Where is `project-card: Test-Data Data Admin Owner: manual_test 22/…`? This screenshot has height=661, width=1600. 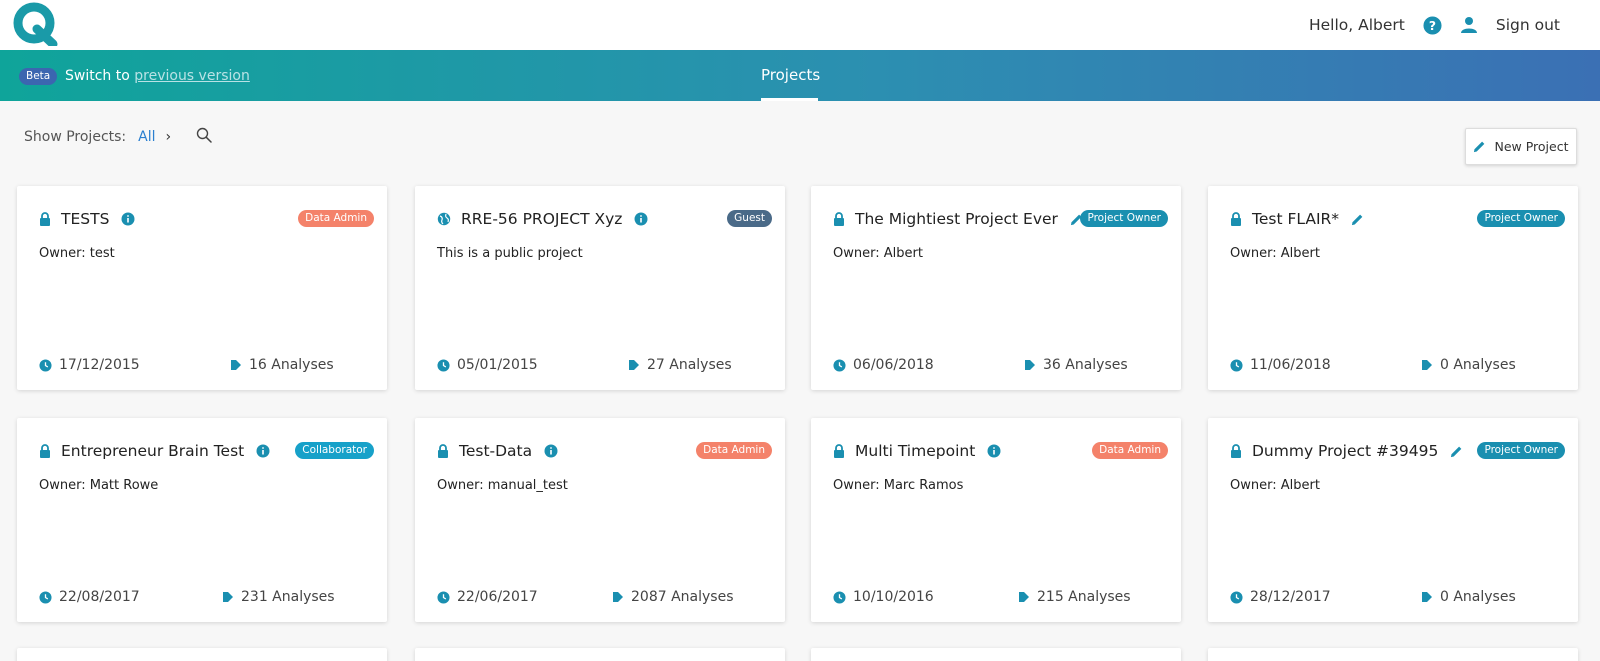 project-card: Test-Data Data Admin Owner: manual_test 22/… is located at coordinates (600, 520).